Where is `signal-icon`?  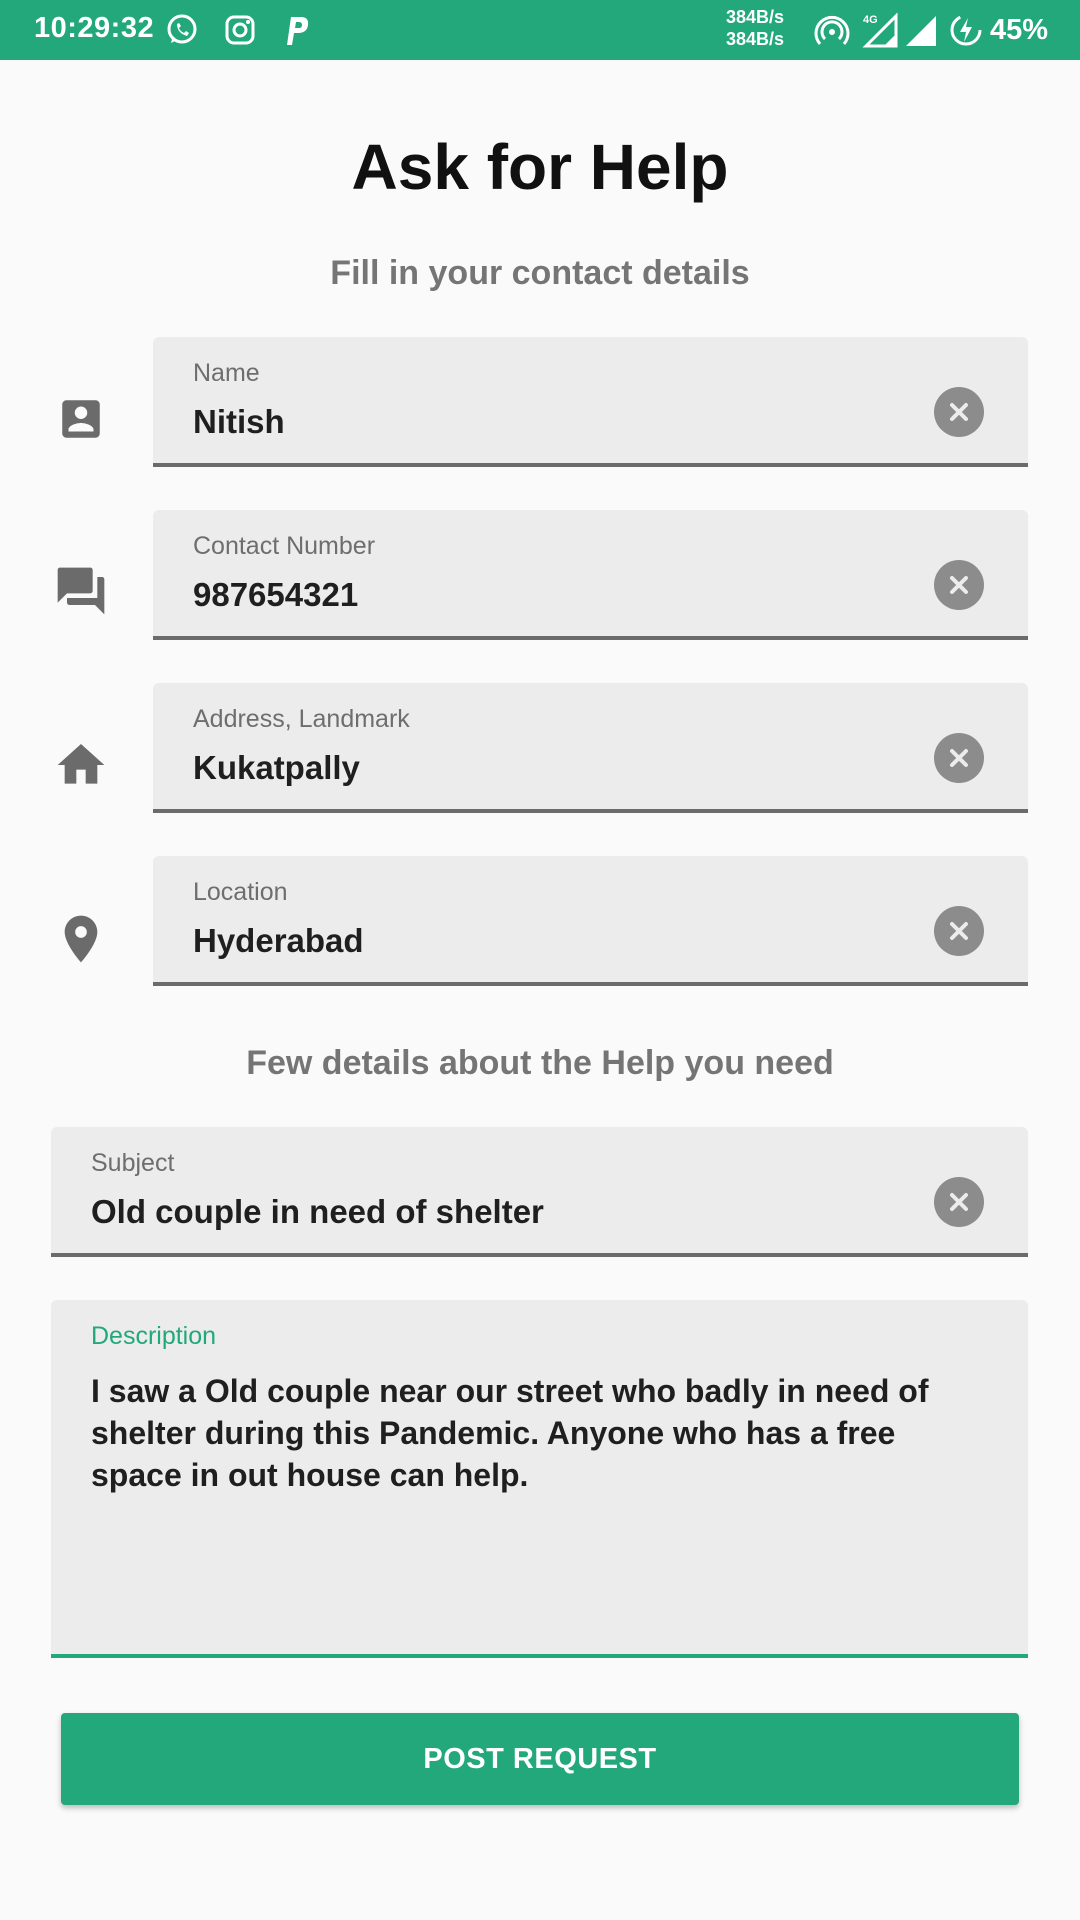
signal-icon is located at coordinates (922, 30).